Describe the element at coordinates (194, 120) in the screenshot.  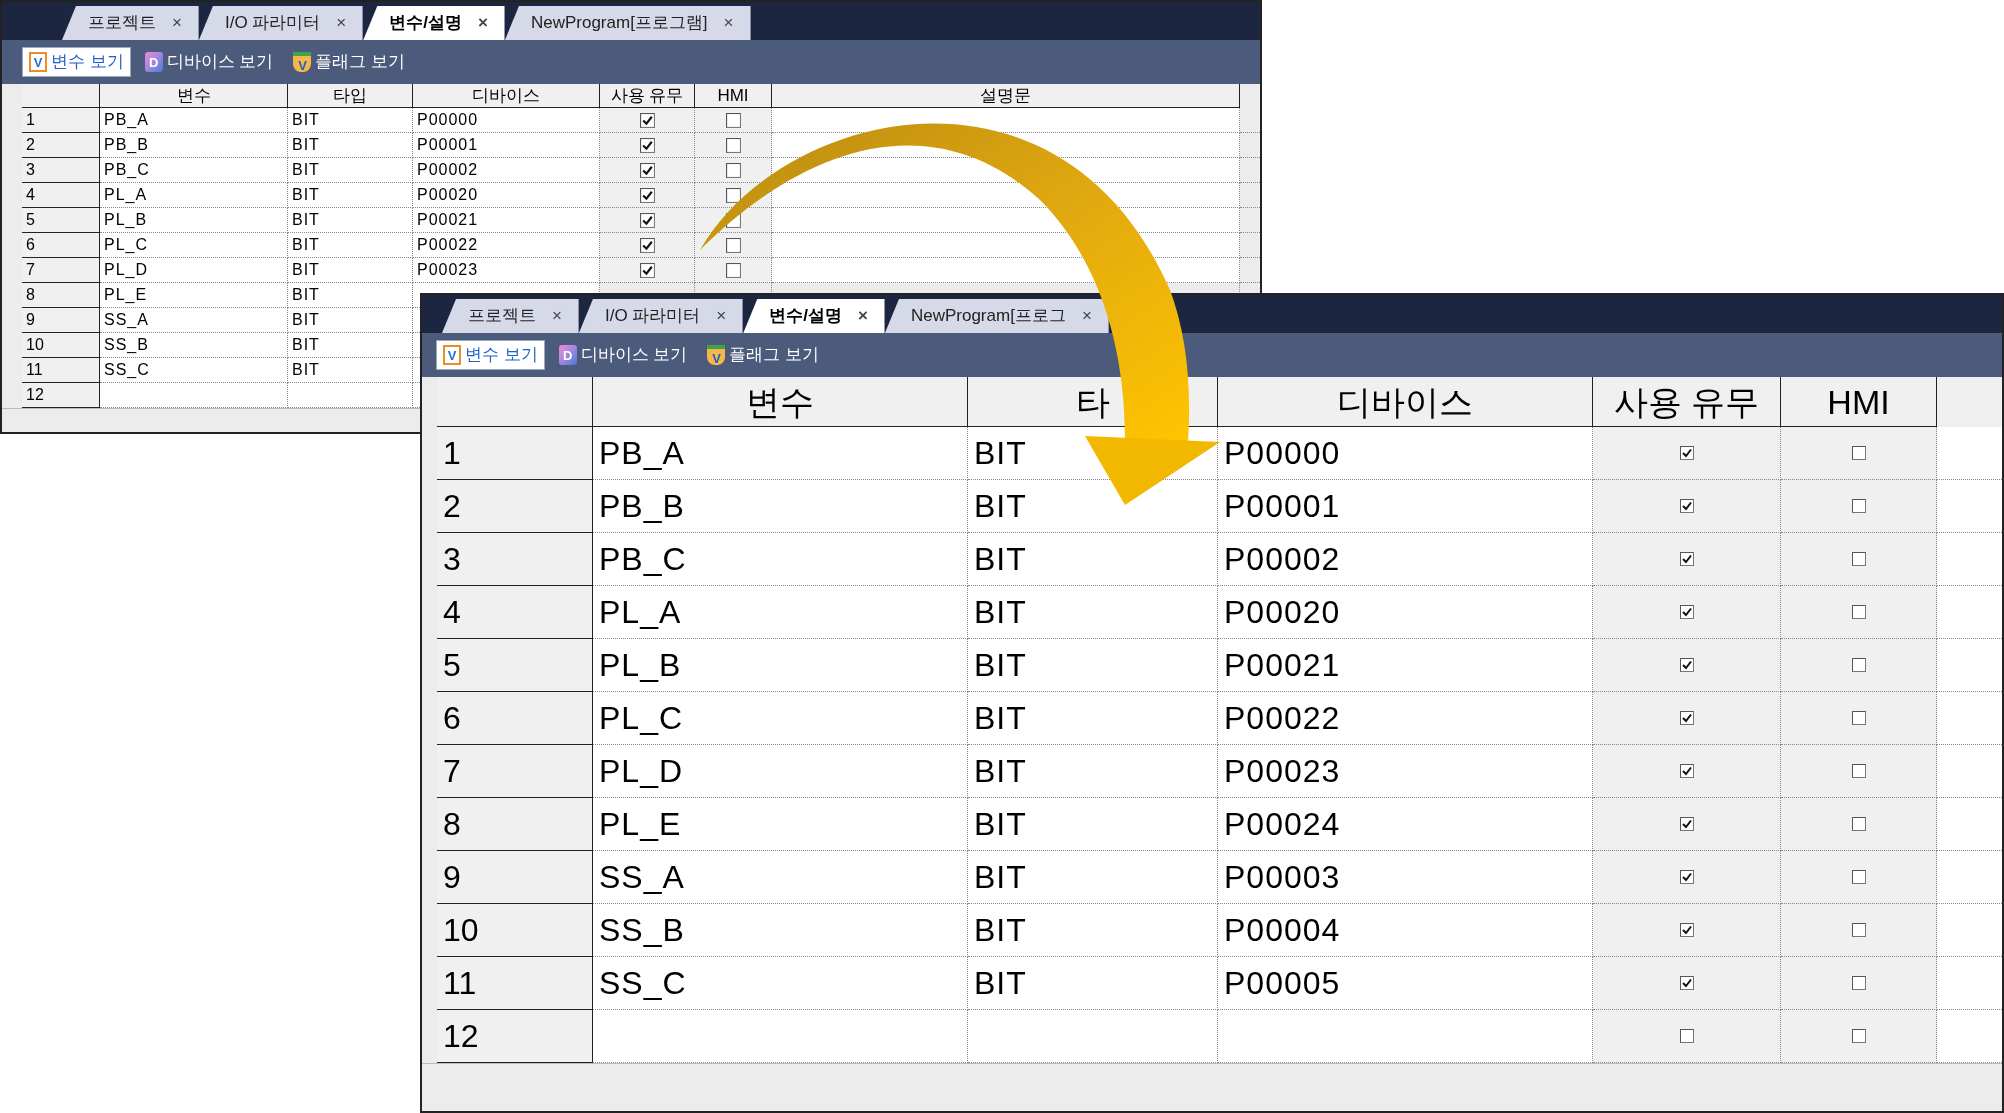
I see `table-cell: PB_A` at that location.